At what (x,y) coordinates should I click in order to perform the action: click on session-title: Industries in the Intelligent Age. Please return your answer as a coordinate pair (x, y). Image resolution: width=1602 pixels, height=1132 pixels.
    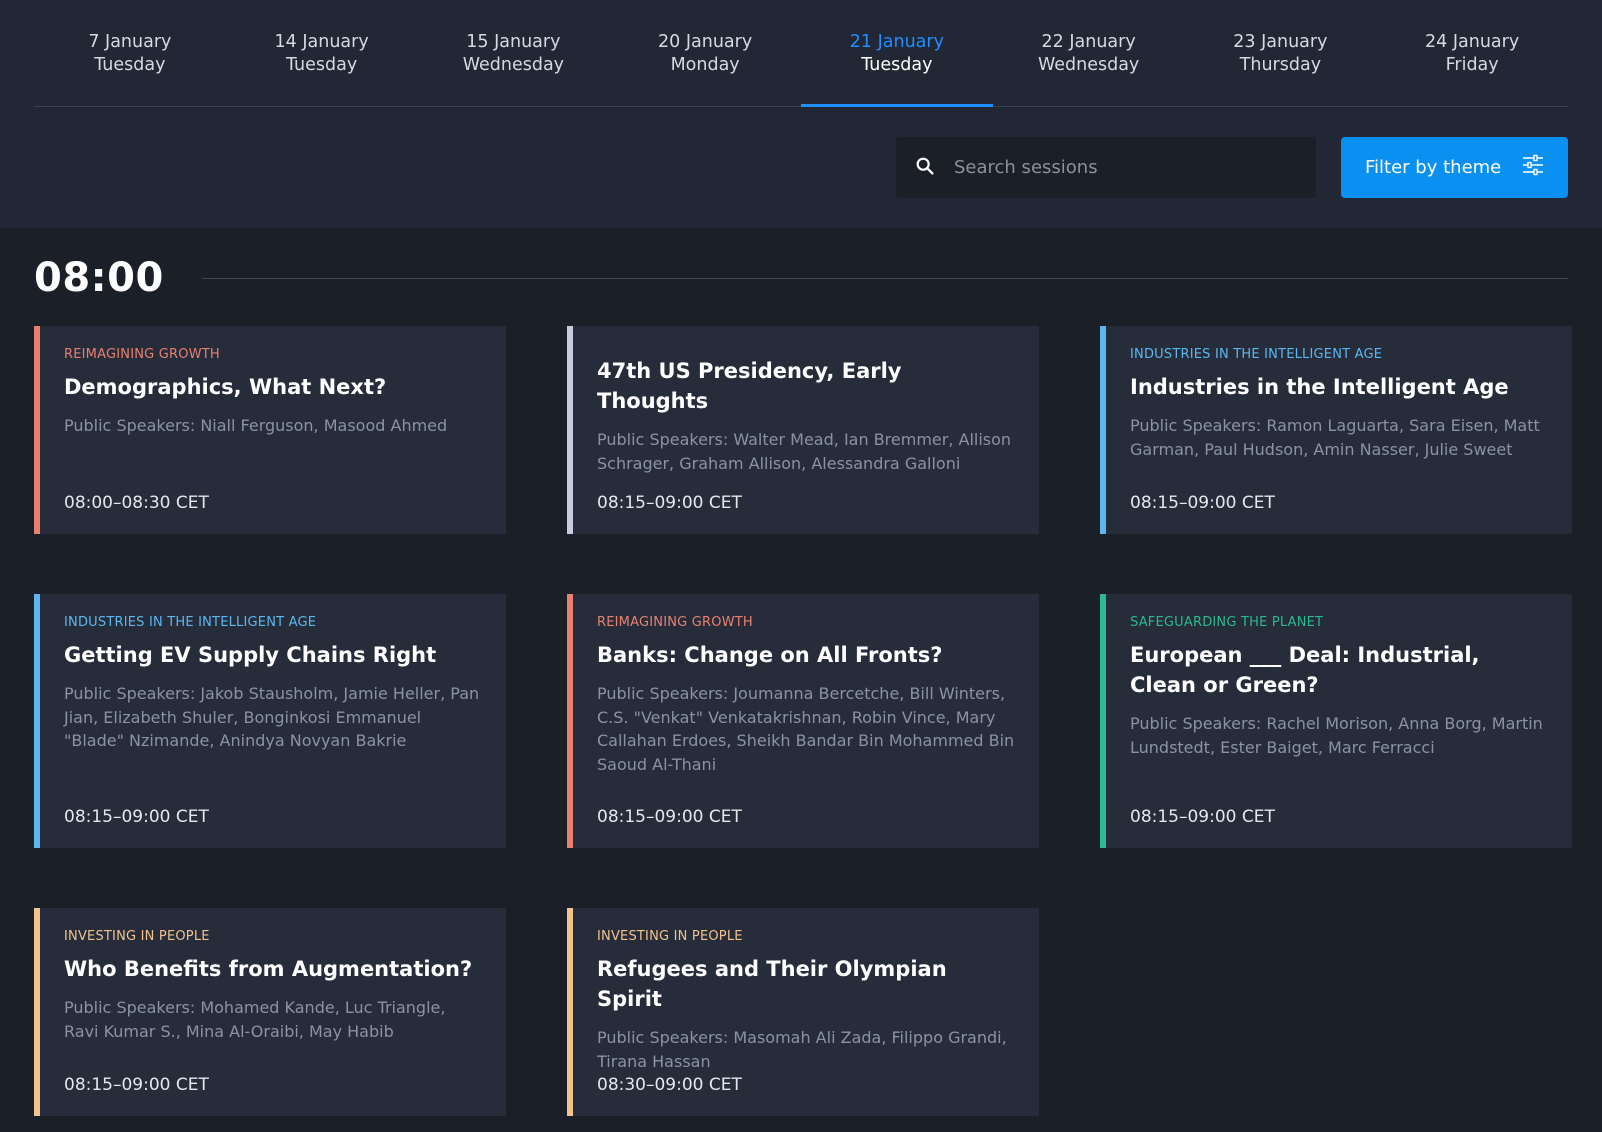
    Looking at the image, I should click on (1339, 387).